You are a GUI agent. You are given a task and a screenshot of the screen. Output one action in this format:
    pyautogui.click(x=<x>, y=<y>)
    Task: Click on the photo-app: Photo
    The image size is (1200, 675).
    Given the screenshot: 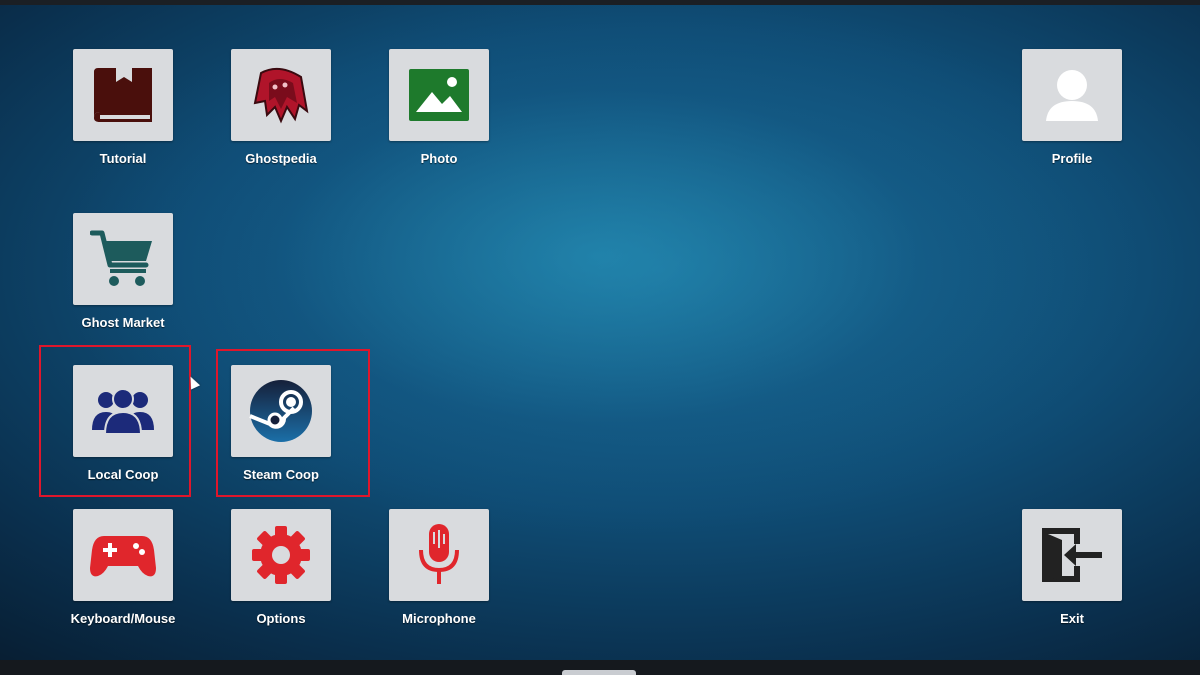 What is the action you would take?
    pyautogui.click(x=438, y=117)
    